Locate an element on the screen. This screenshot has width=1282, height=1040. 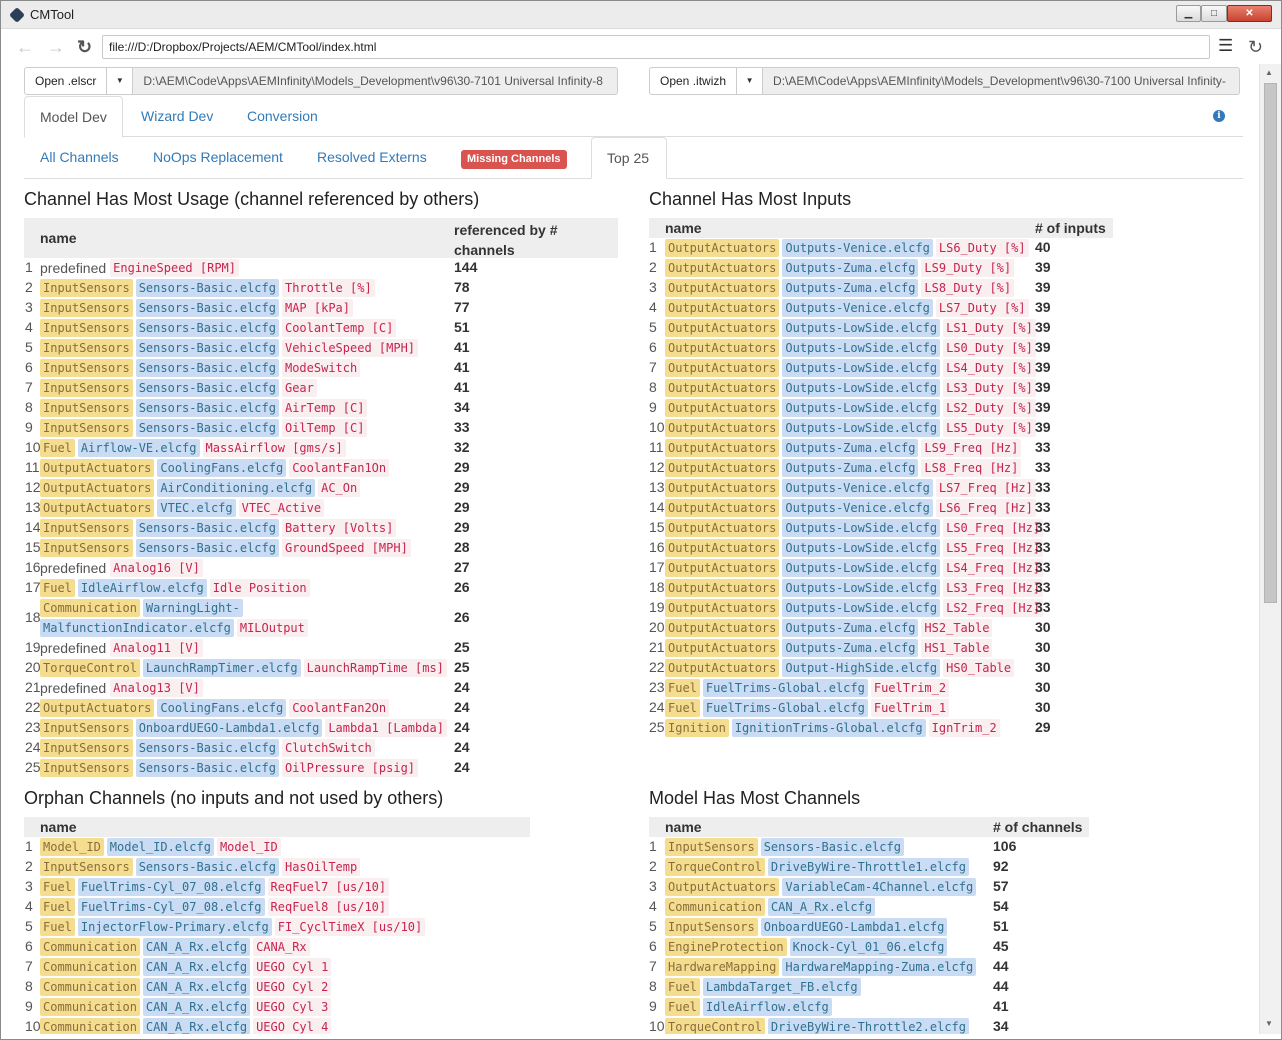
channel-tag: OilTemp [C] is located at coordinates (324, 428).